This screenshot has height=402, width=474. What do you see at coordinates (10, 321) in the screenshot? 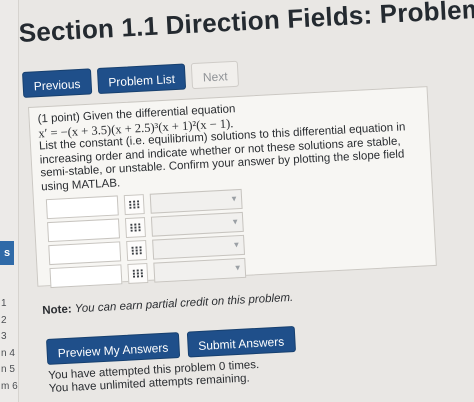
I see `sidebar-problem-2: 2` at bounding box center [10, 321].